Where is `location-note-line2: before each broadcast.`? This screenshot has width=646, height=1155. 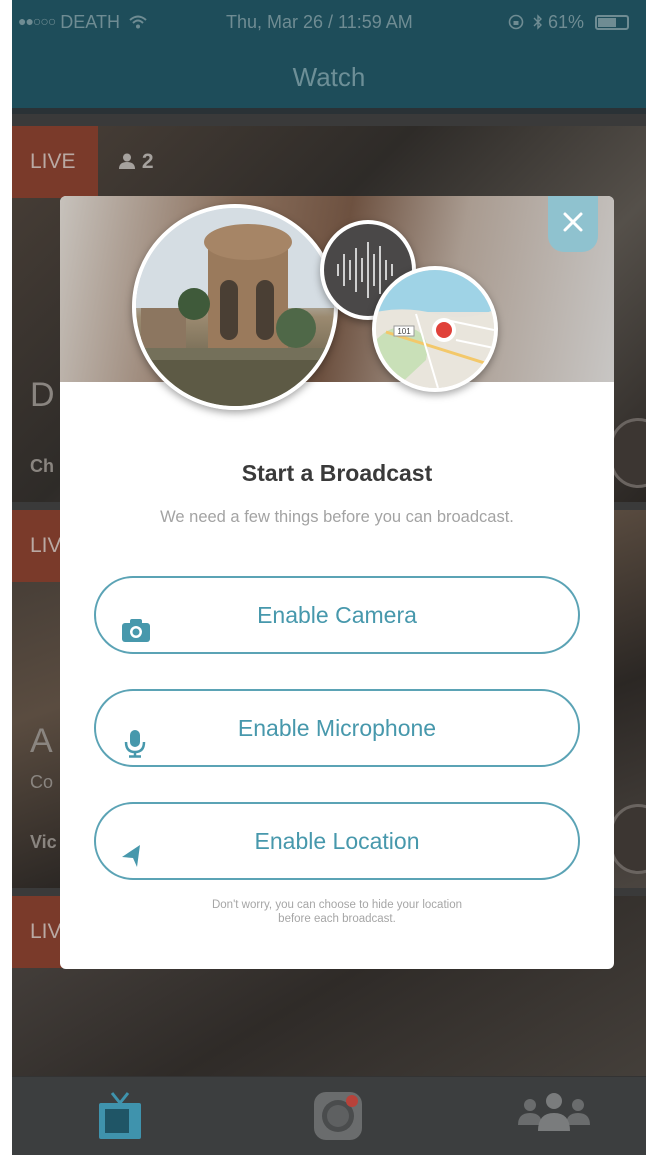
location-note-line2: before each broadcast. is located at coordinates (337, 919).